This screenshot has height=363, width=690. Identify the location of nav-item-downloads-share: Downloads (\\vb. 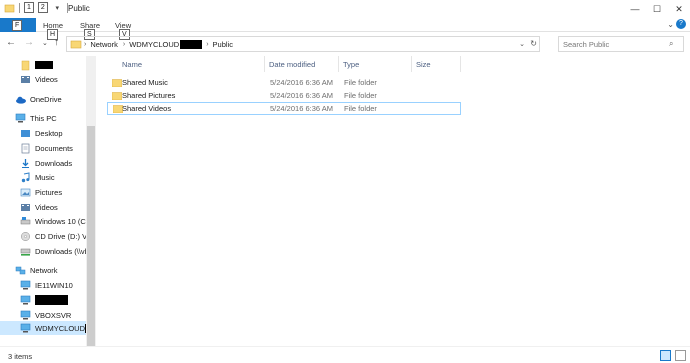
(54, 251).